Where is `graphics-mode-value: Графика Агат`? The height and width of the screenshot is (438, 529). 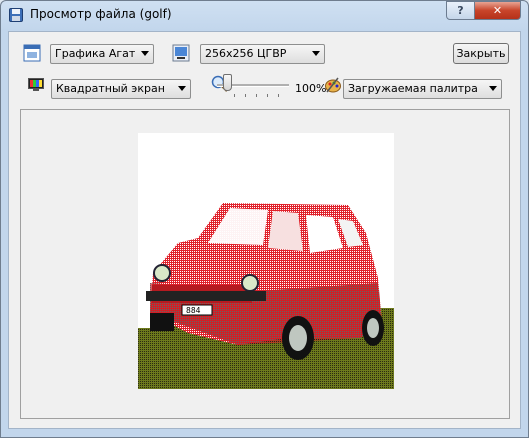 graphics-mode-value: Графика Агат is located at coordinates (95, 53).